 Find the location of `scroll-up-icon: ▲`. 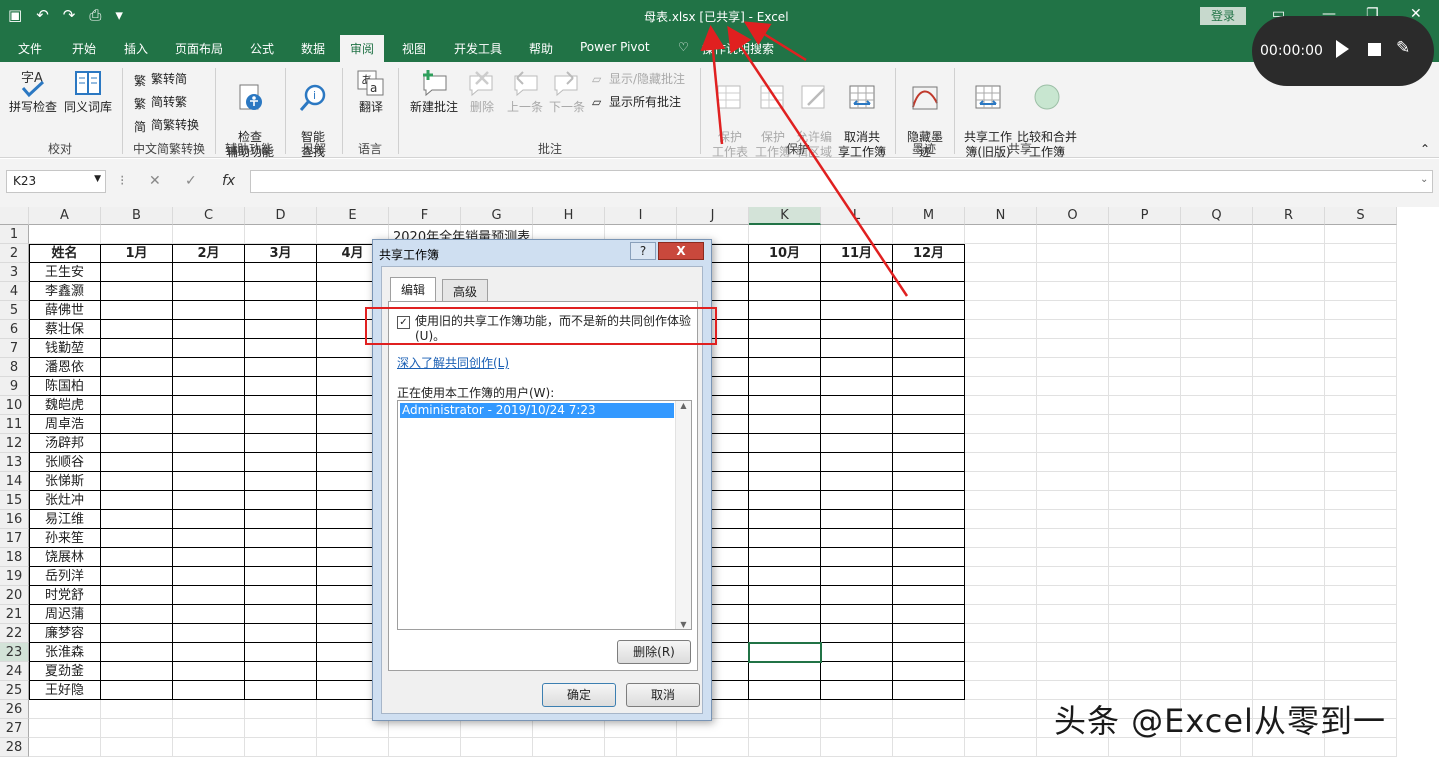

scroll-up-icon: ▲ is located at coordinates (683, 405).